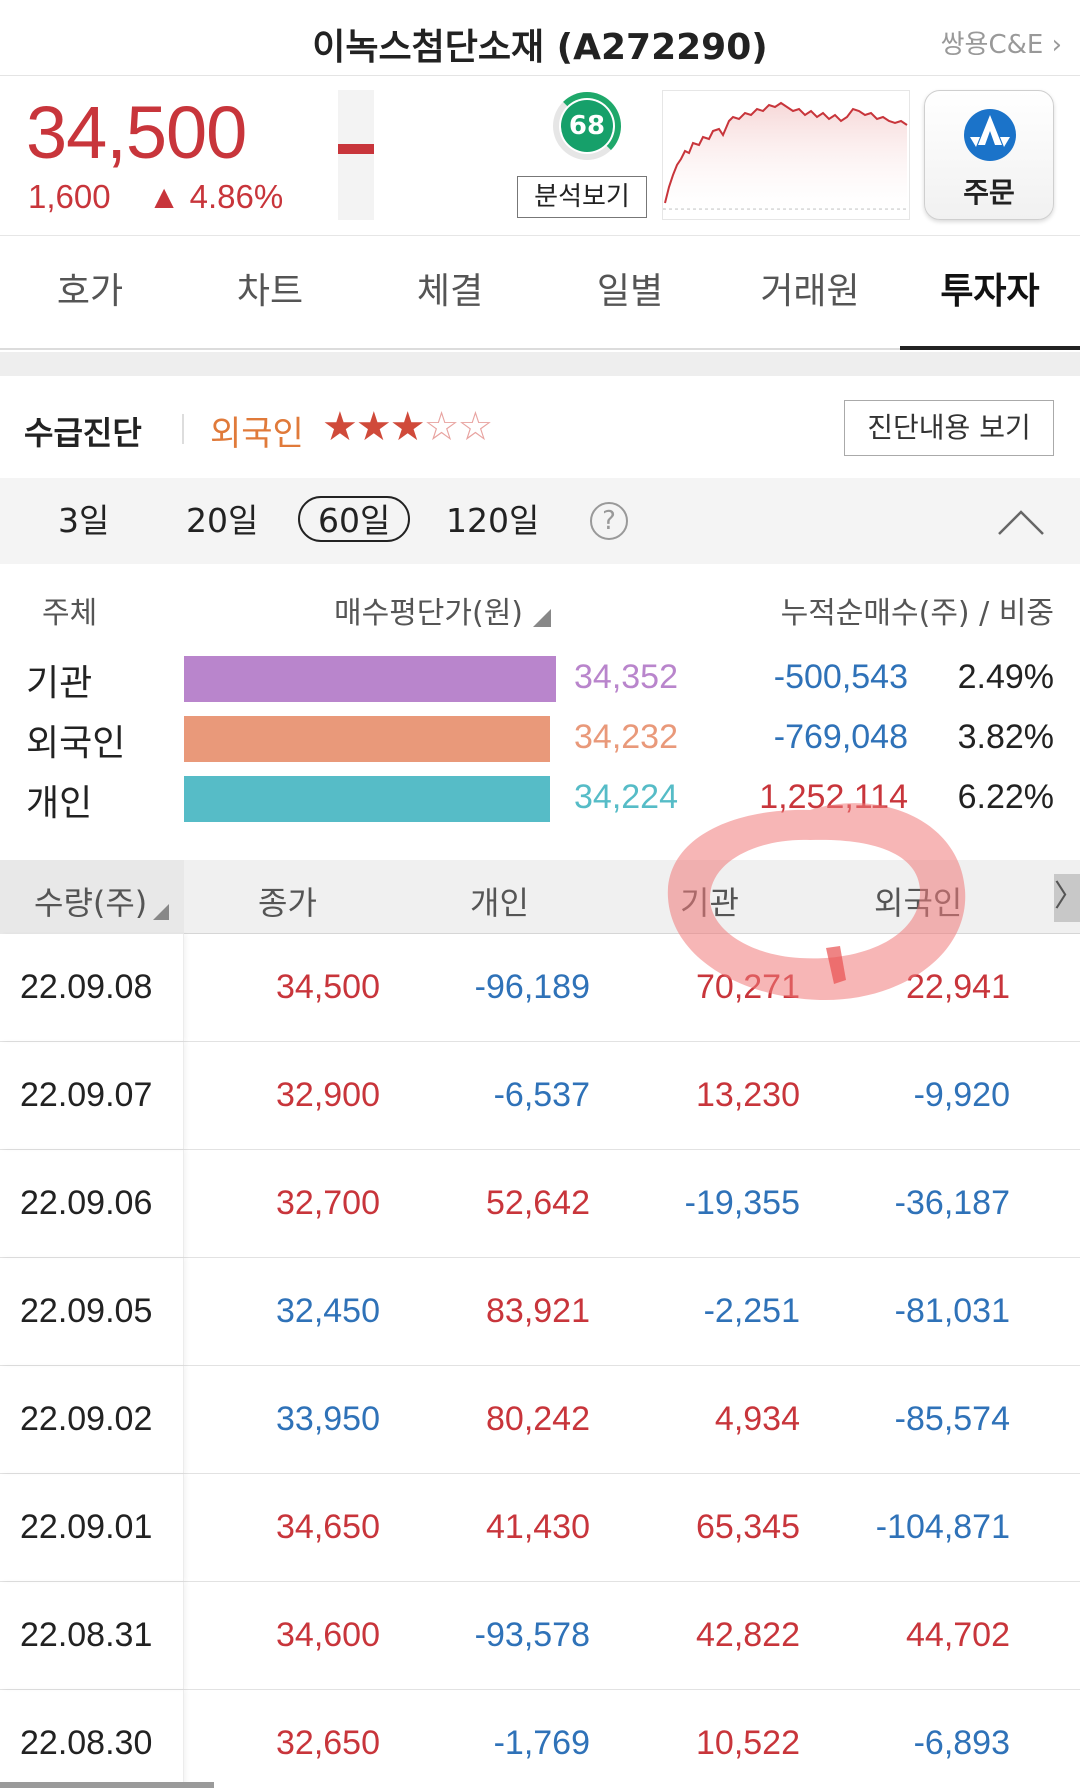 Image resolution: width=1080 pixels, height=1788 pixels. I want to click on row-individual: -1,769, so click(541, 1743).